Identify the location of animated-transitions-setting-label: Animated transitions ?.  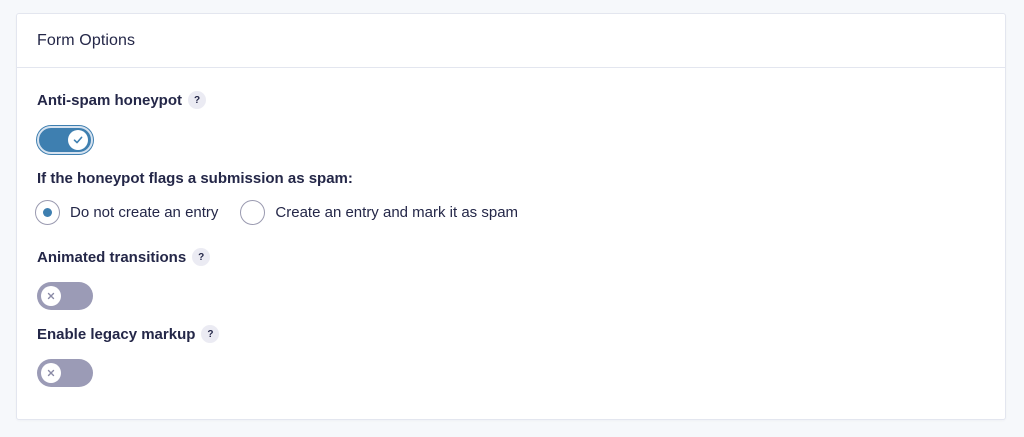
(124, 257).